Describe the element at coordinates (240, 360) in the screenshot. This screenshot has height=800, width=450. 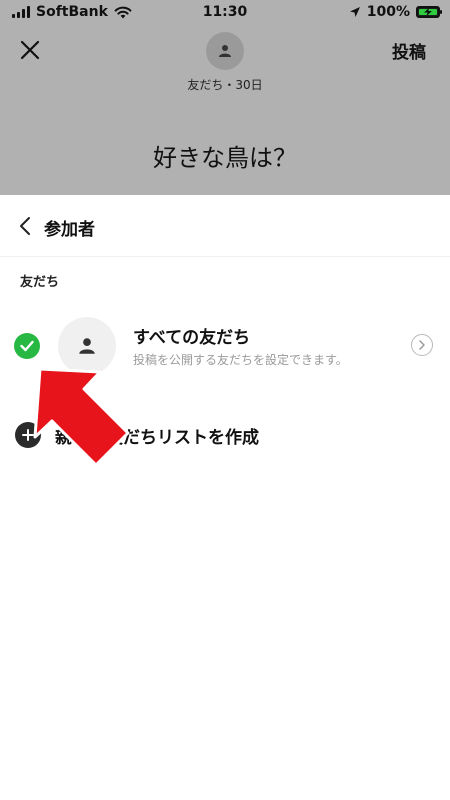
I see `all-friends-subtitle: 投稿を公開する友だちを設定できます。` at that location.